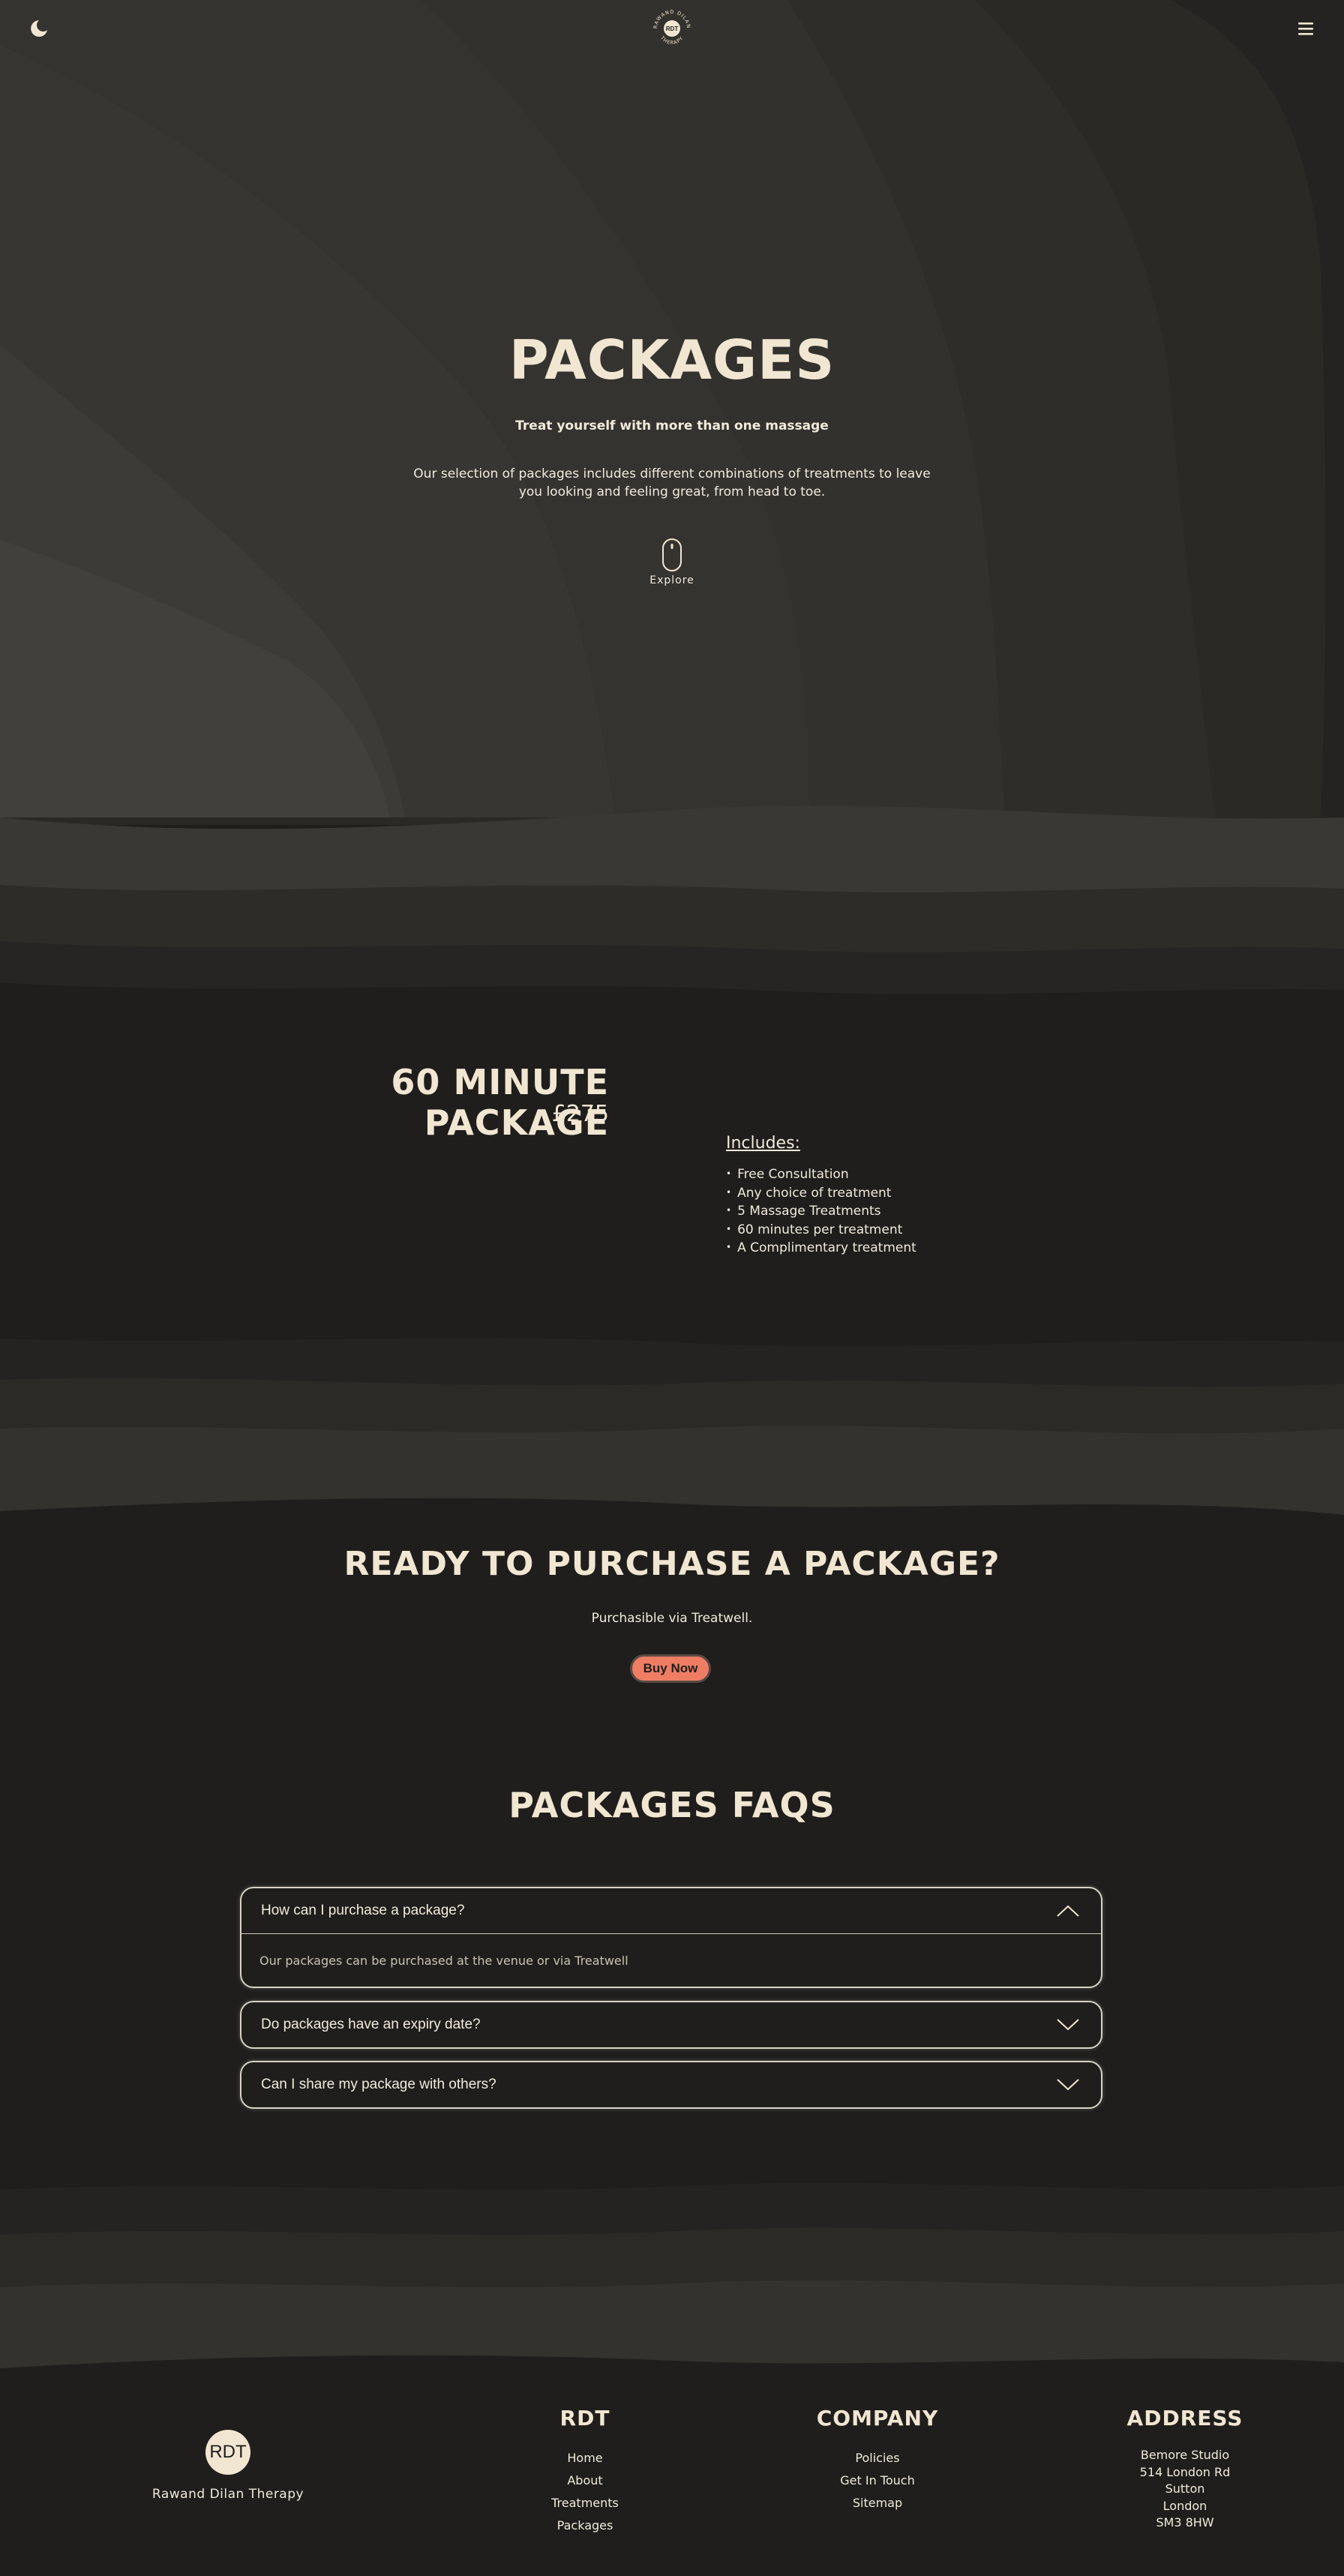 The image size is (1344, 2576). Describe the element at coordinates (877, 2418) in the screenshot. I see `footer-heading: COMPANY` at that location.